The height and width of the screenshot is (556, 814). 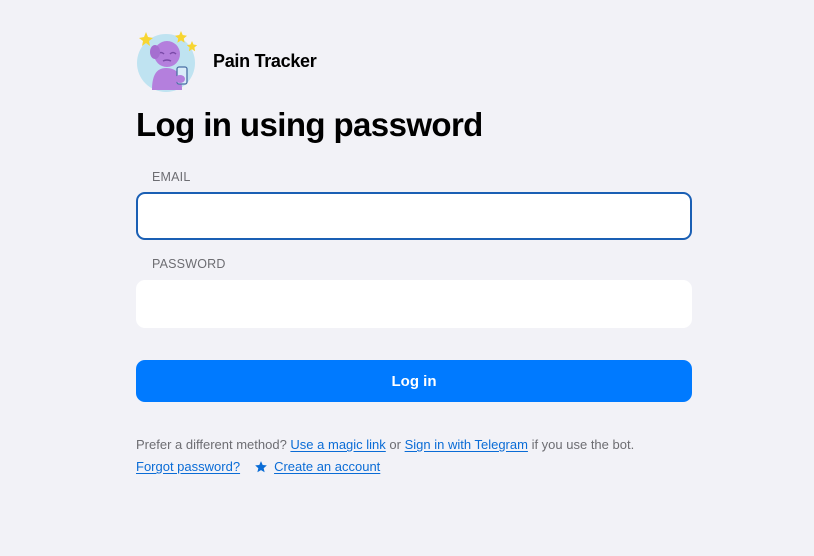 What do you see at coordinates (414, 304) in the screenshot?
I see `password-field` at bounding box center [414, 304].